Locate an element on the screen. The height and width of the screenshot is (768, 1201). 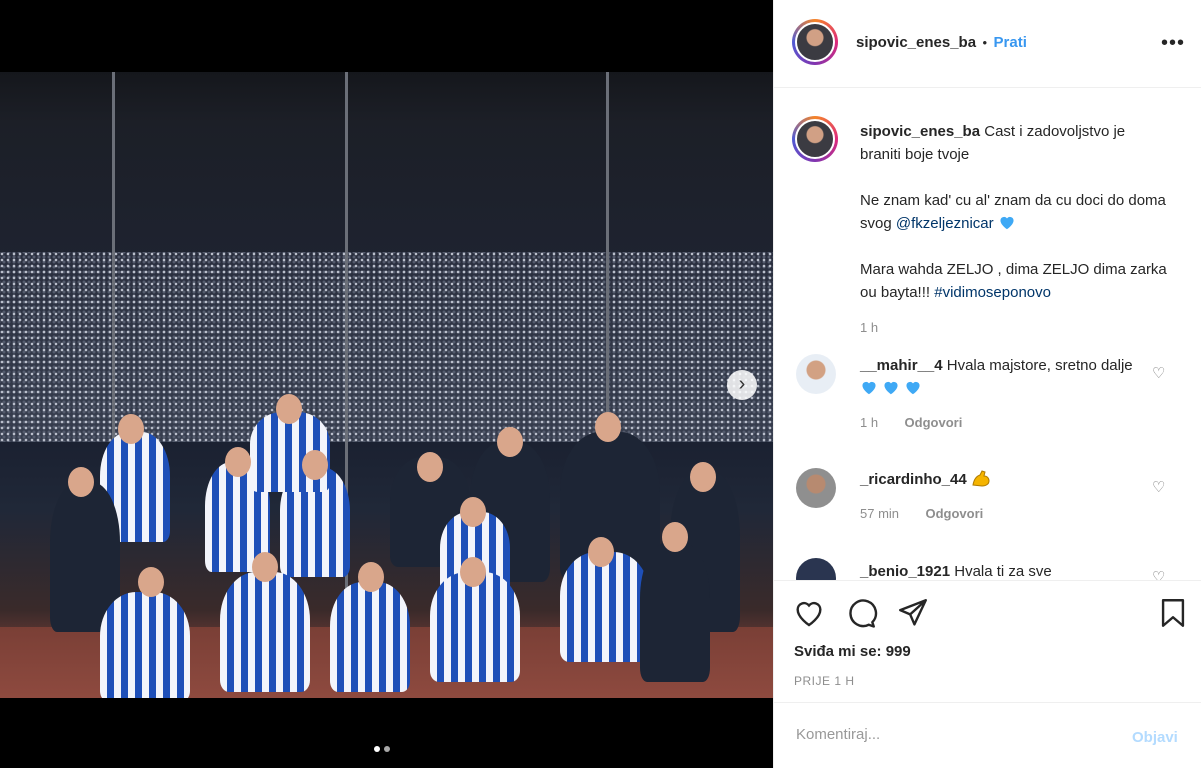
comment-item: _ricardinho_44 57 min Odgovori is located at coordinates (1000, 495).